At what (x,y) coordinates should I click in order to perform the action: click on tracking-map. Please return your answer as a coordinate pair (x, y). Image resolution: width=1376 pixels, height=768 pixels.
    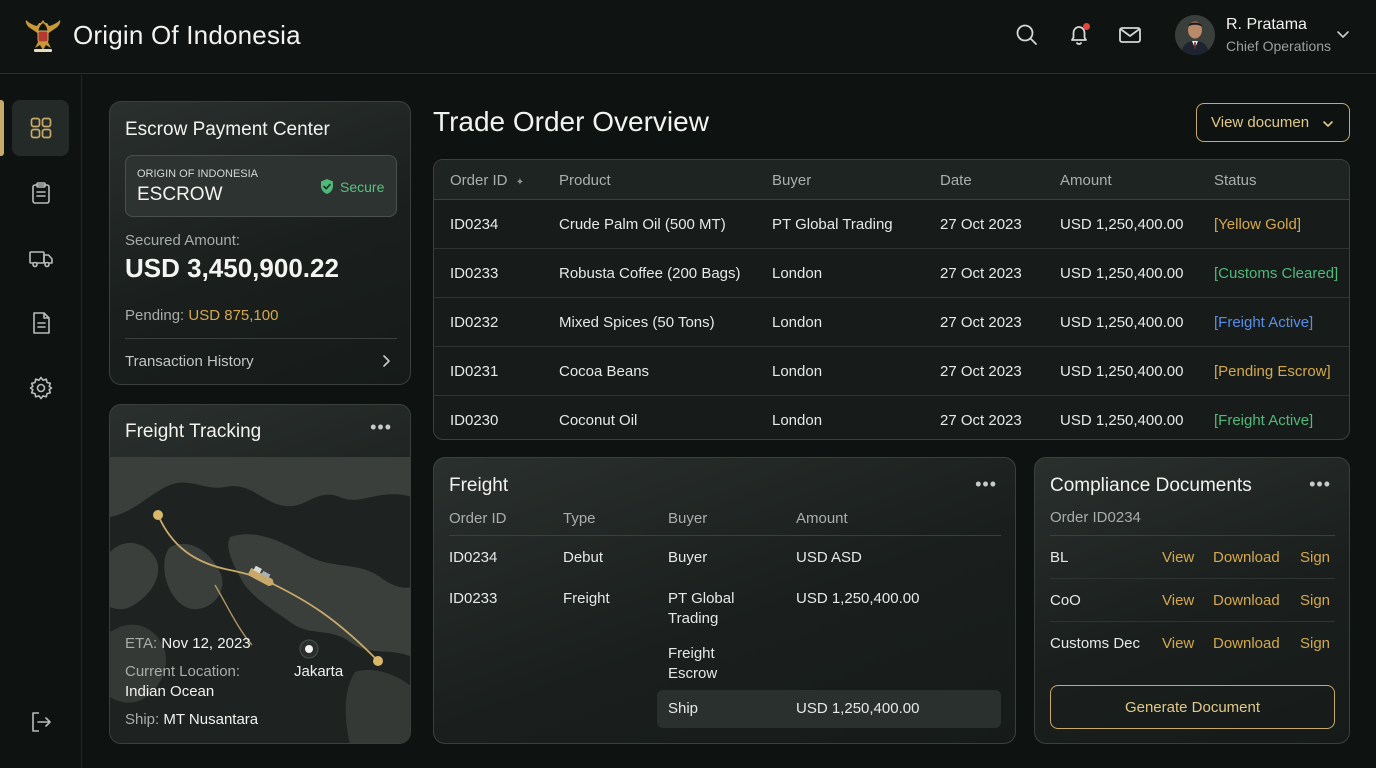
    Looking at the image, I should click on (260, 600).